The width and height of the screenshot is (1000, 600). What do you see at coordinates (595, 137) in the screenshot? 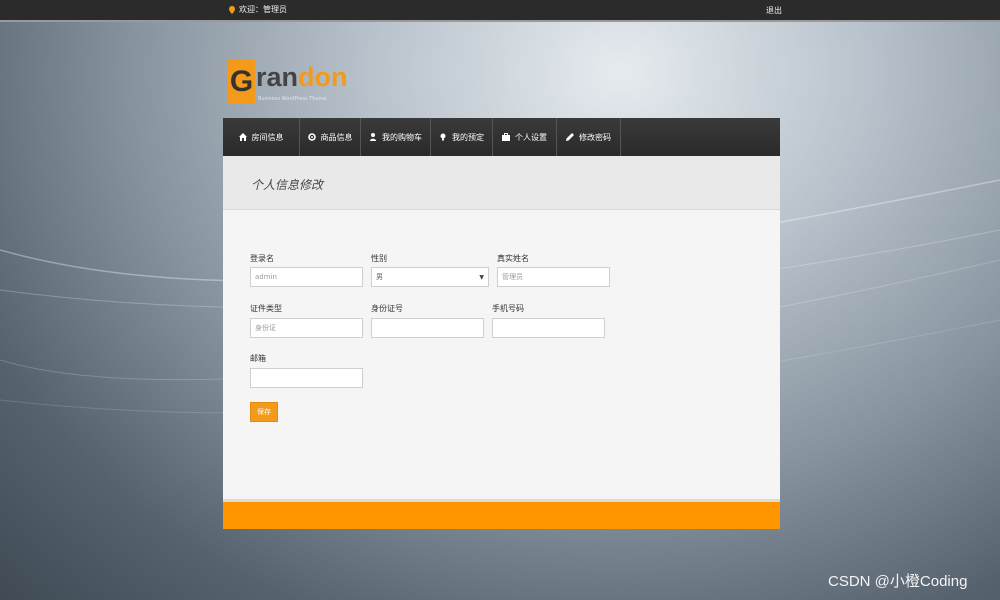
I see `nav-label: 修改密码` at bounding box center [595, 137].